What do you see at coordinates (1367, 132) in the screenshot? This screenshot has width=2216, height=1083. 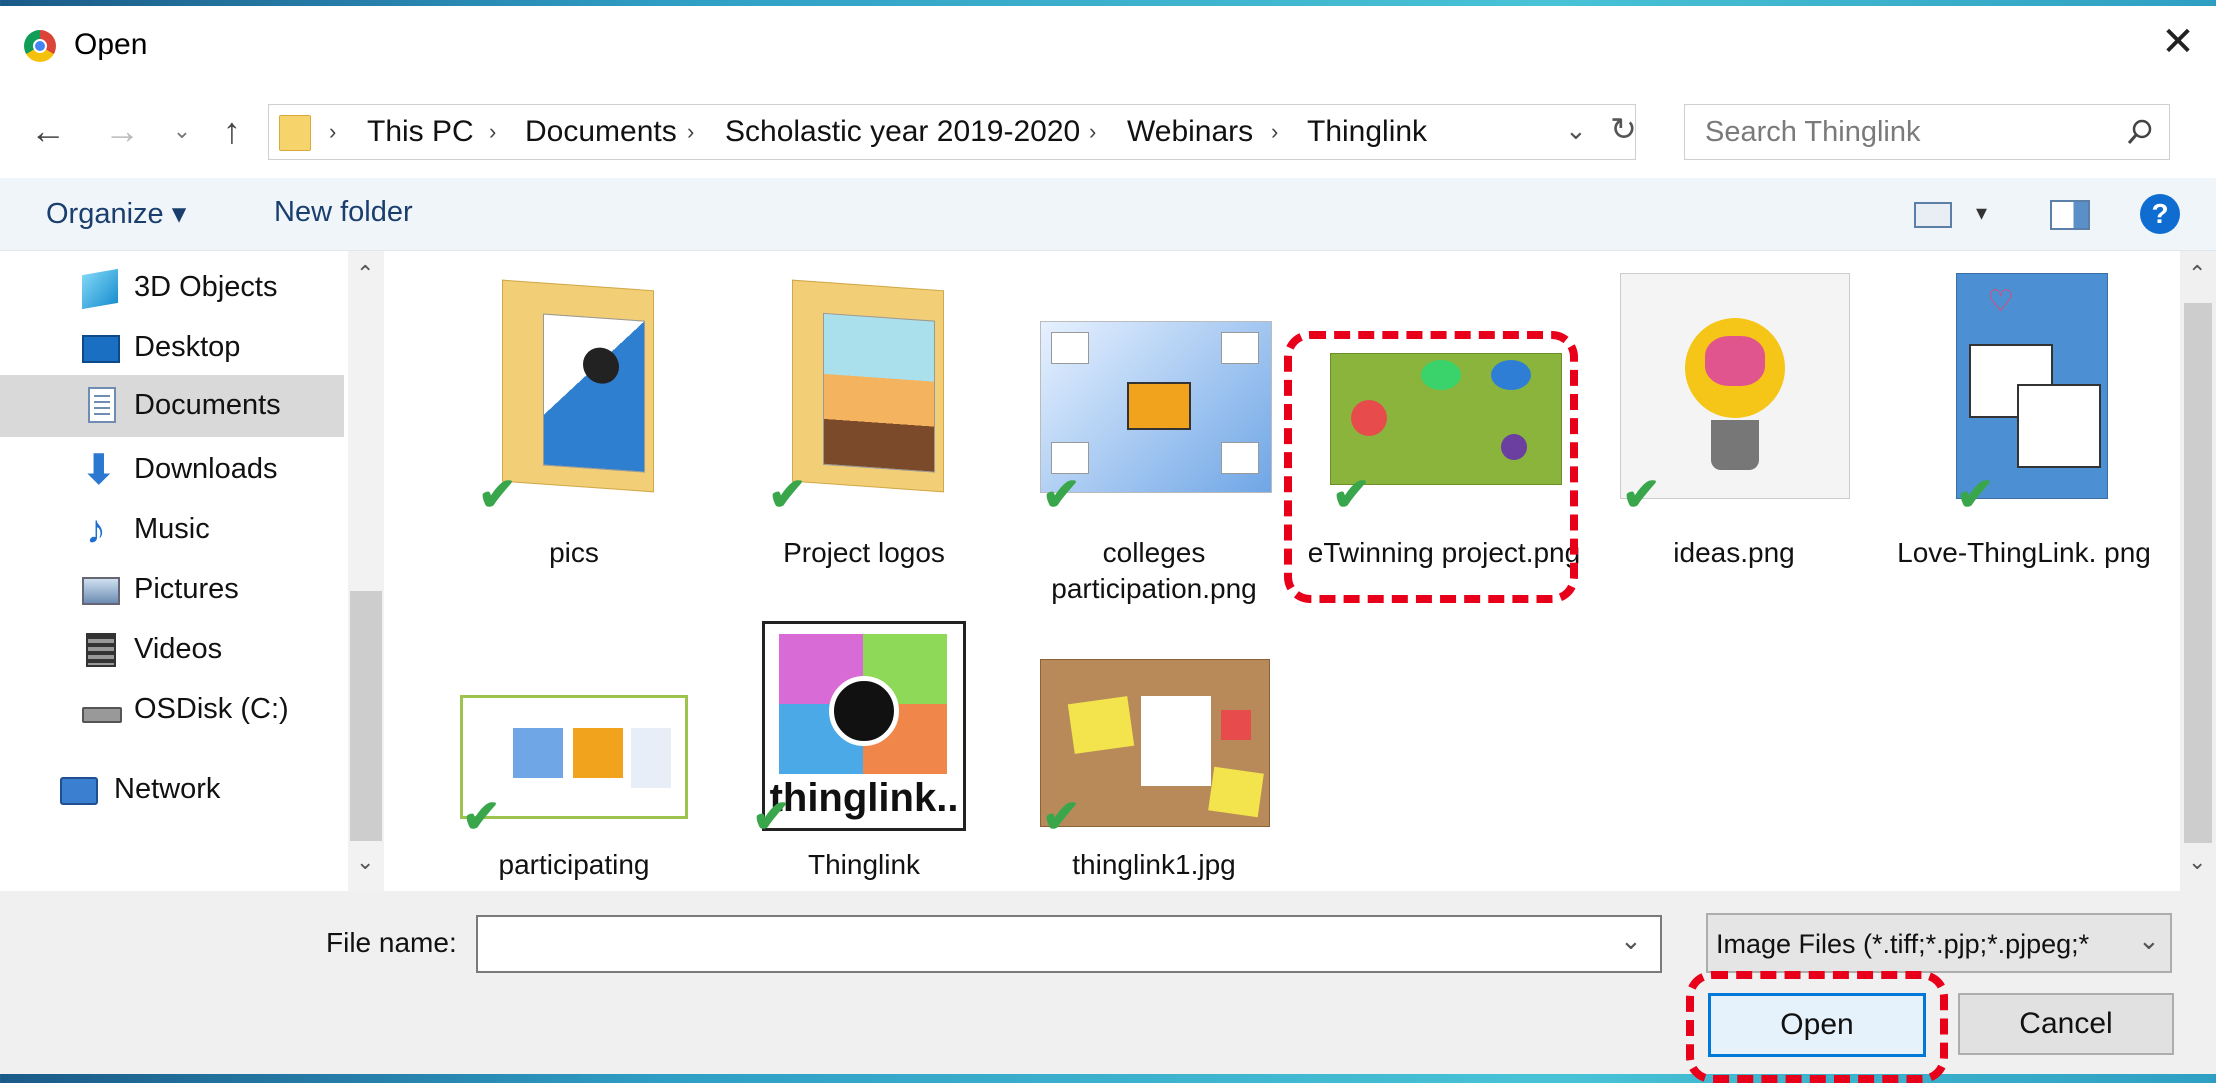 I see `breadcrumb-thinglink: Thinglink` at bounding box center [1367, 132].